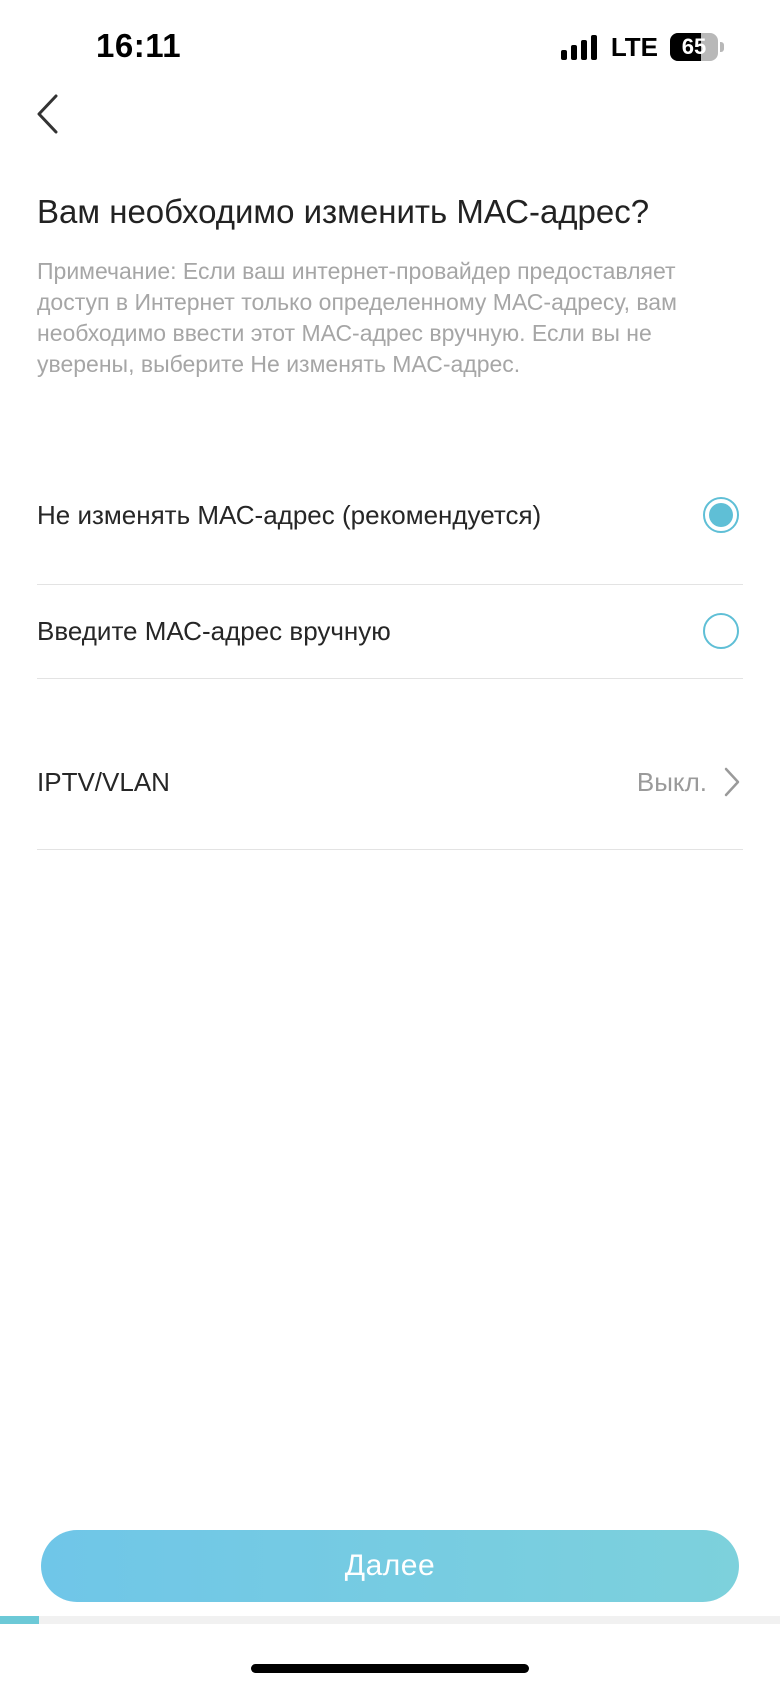 The image size is (780, 1688). I want to click on iptv-vlan-row: IPTV/VLAN Выкл., so click(390, 782).